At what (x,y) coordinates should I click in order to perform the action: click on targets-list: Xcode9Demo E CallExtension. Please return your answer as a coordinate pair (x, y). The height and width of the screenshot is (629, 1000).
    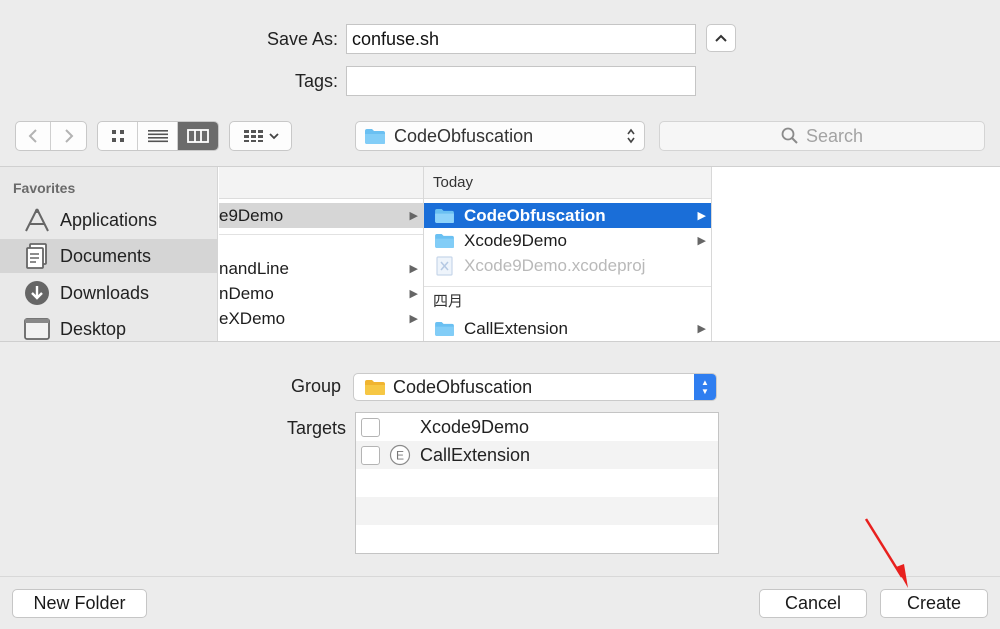
    Looking at the image, I should click on (537, 483).